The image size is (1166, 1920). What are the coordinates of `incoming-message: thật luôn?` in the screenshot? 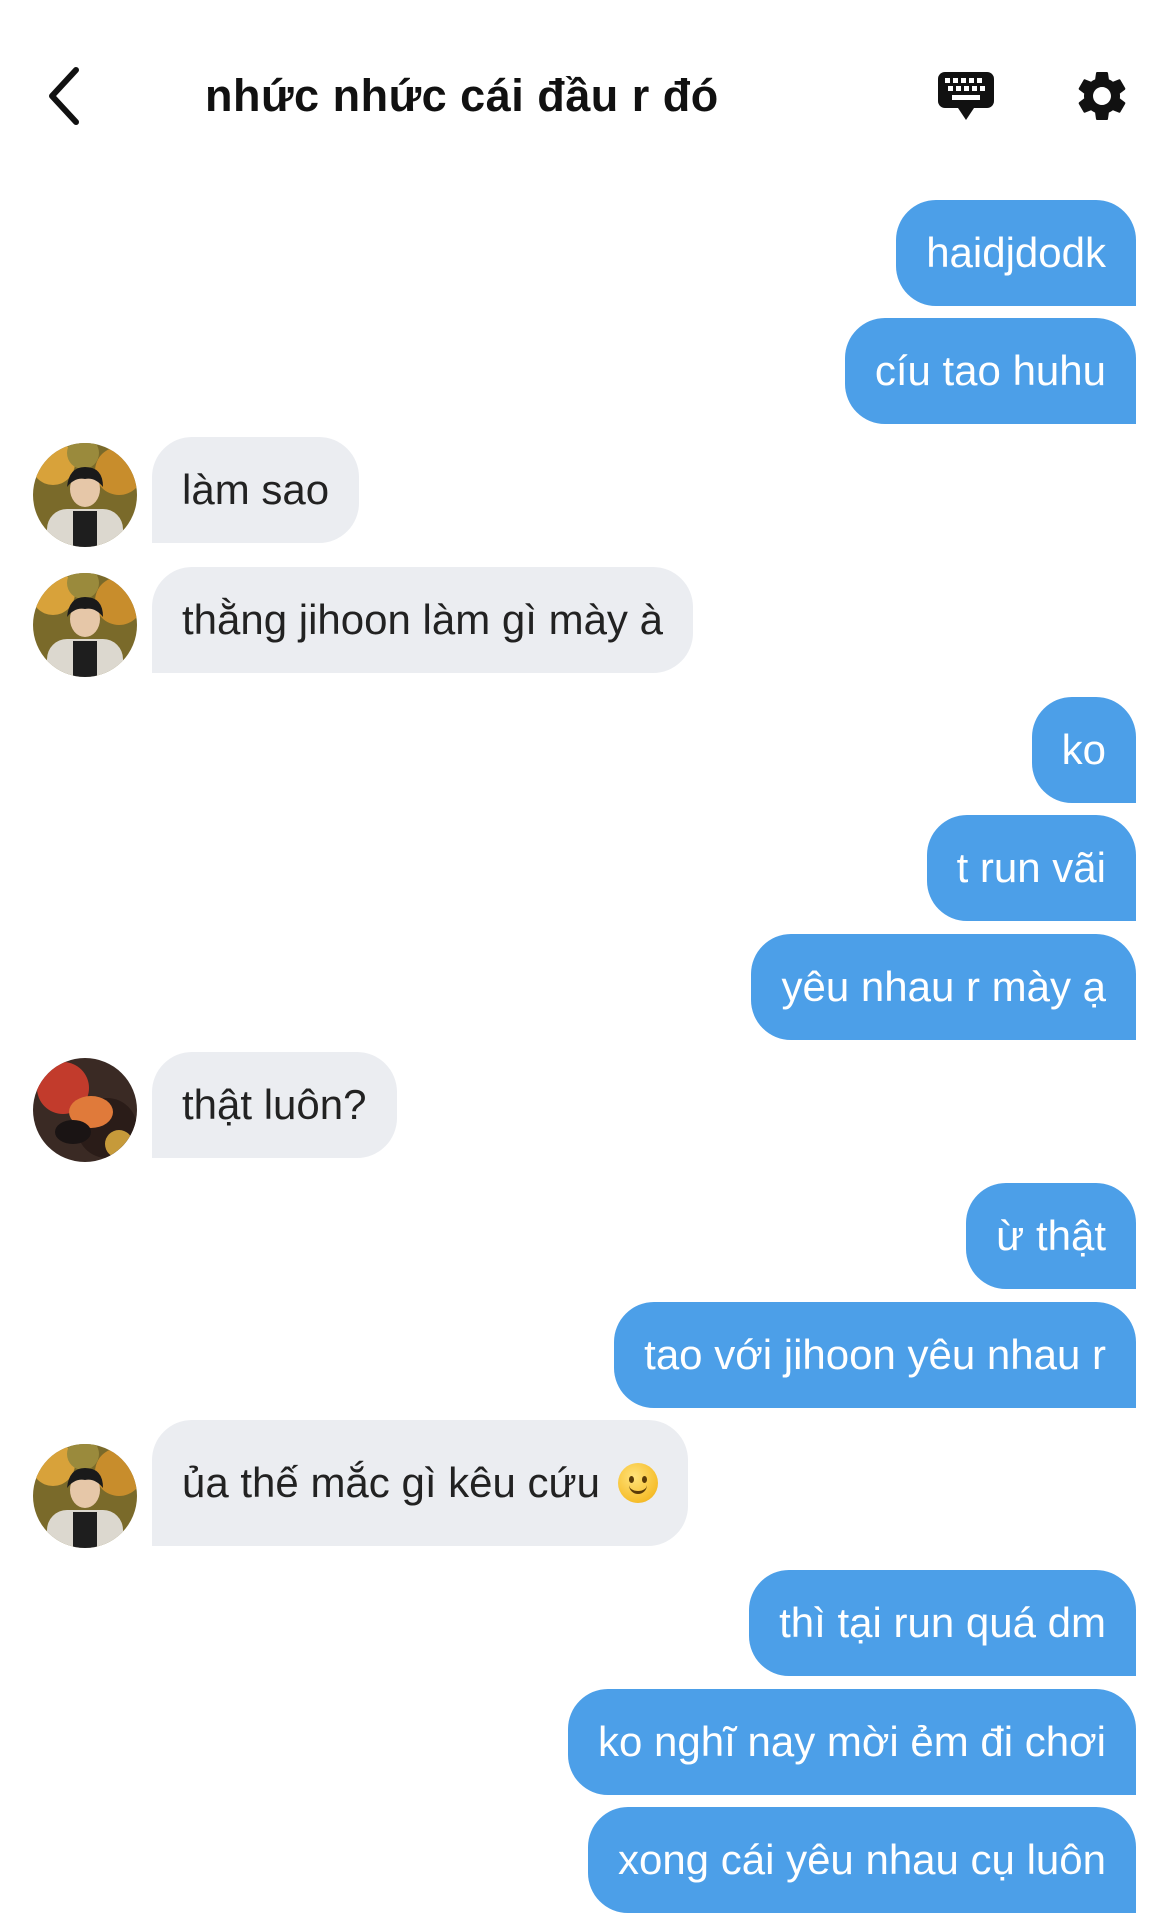 It's located at (274, 1105).